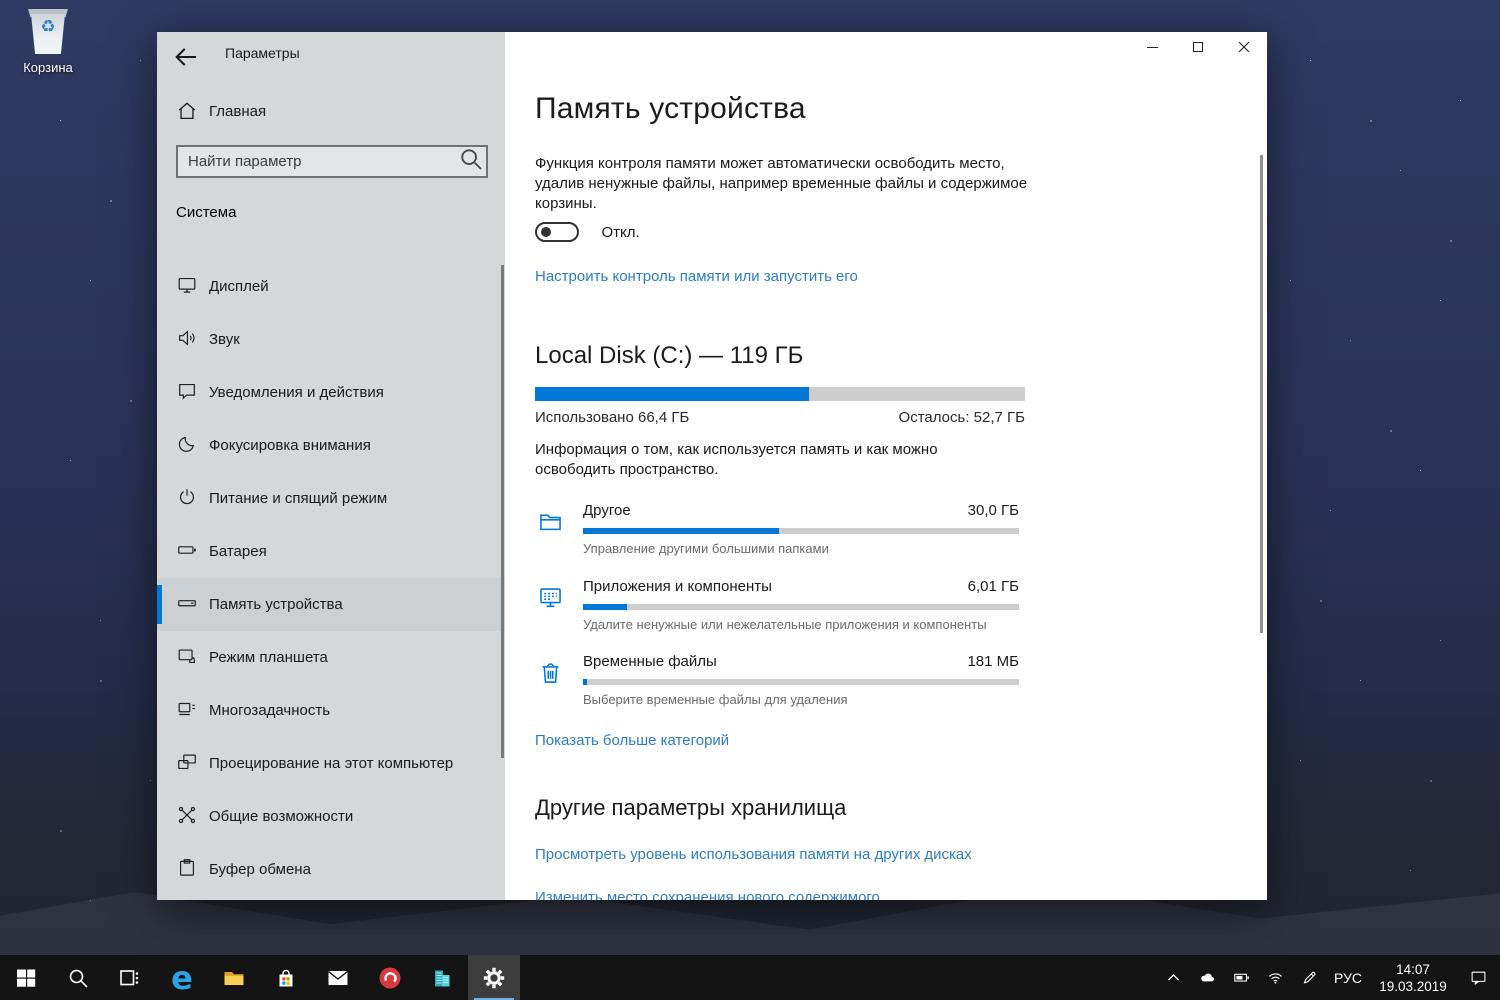  Describe the element at coordinates (187, 111) in the screenshot. I see `home-icon` at that location.